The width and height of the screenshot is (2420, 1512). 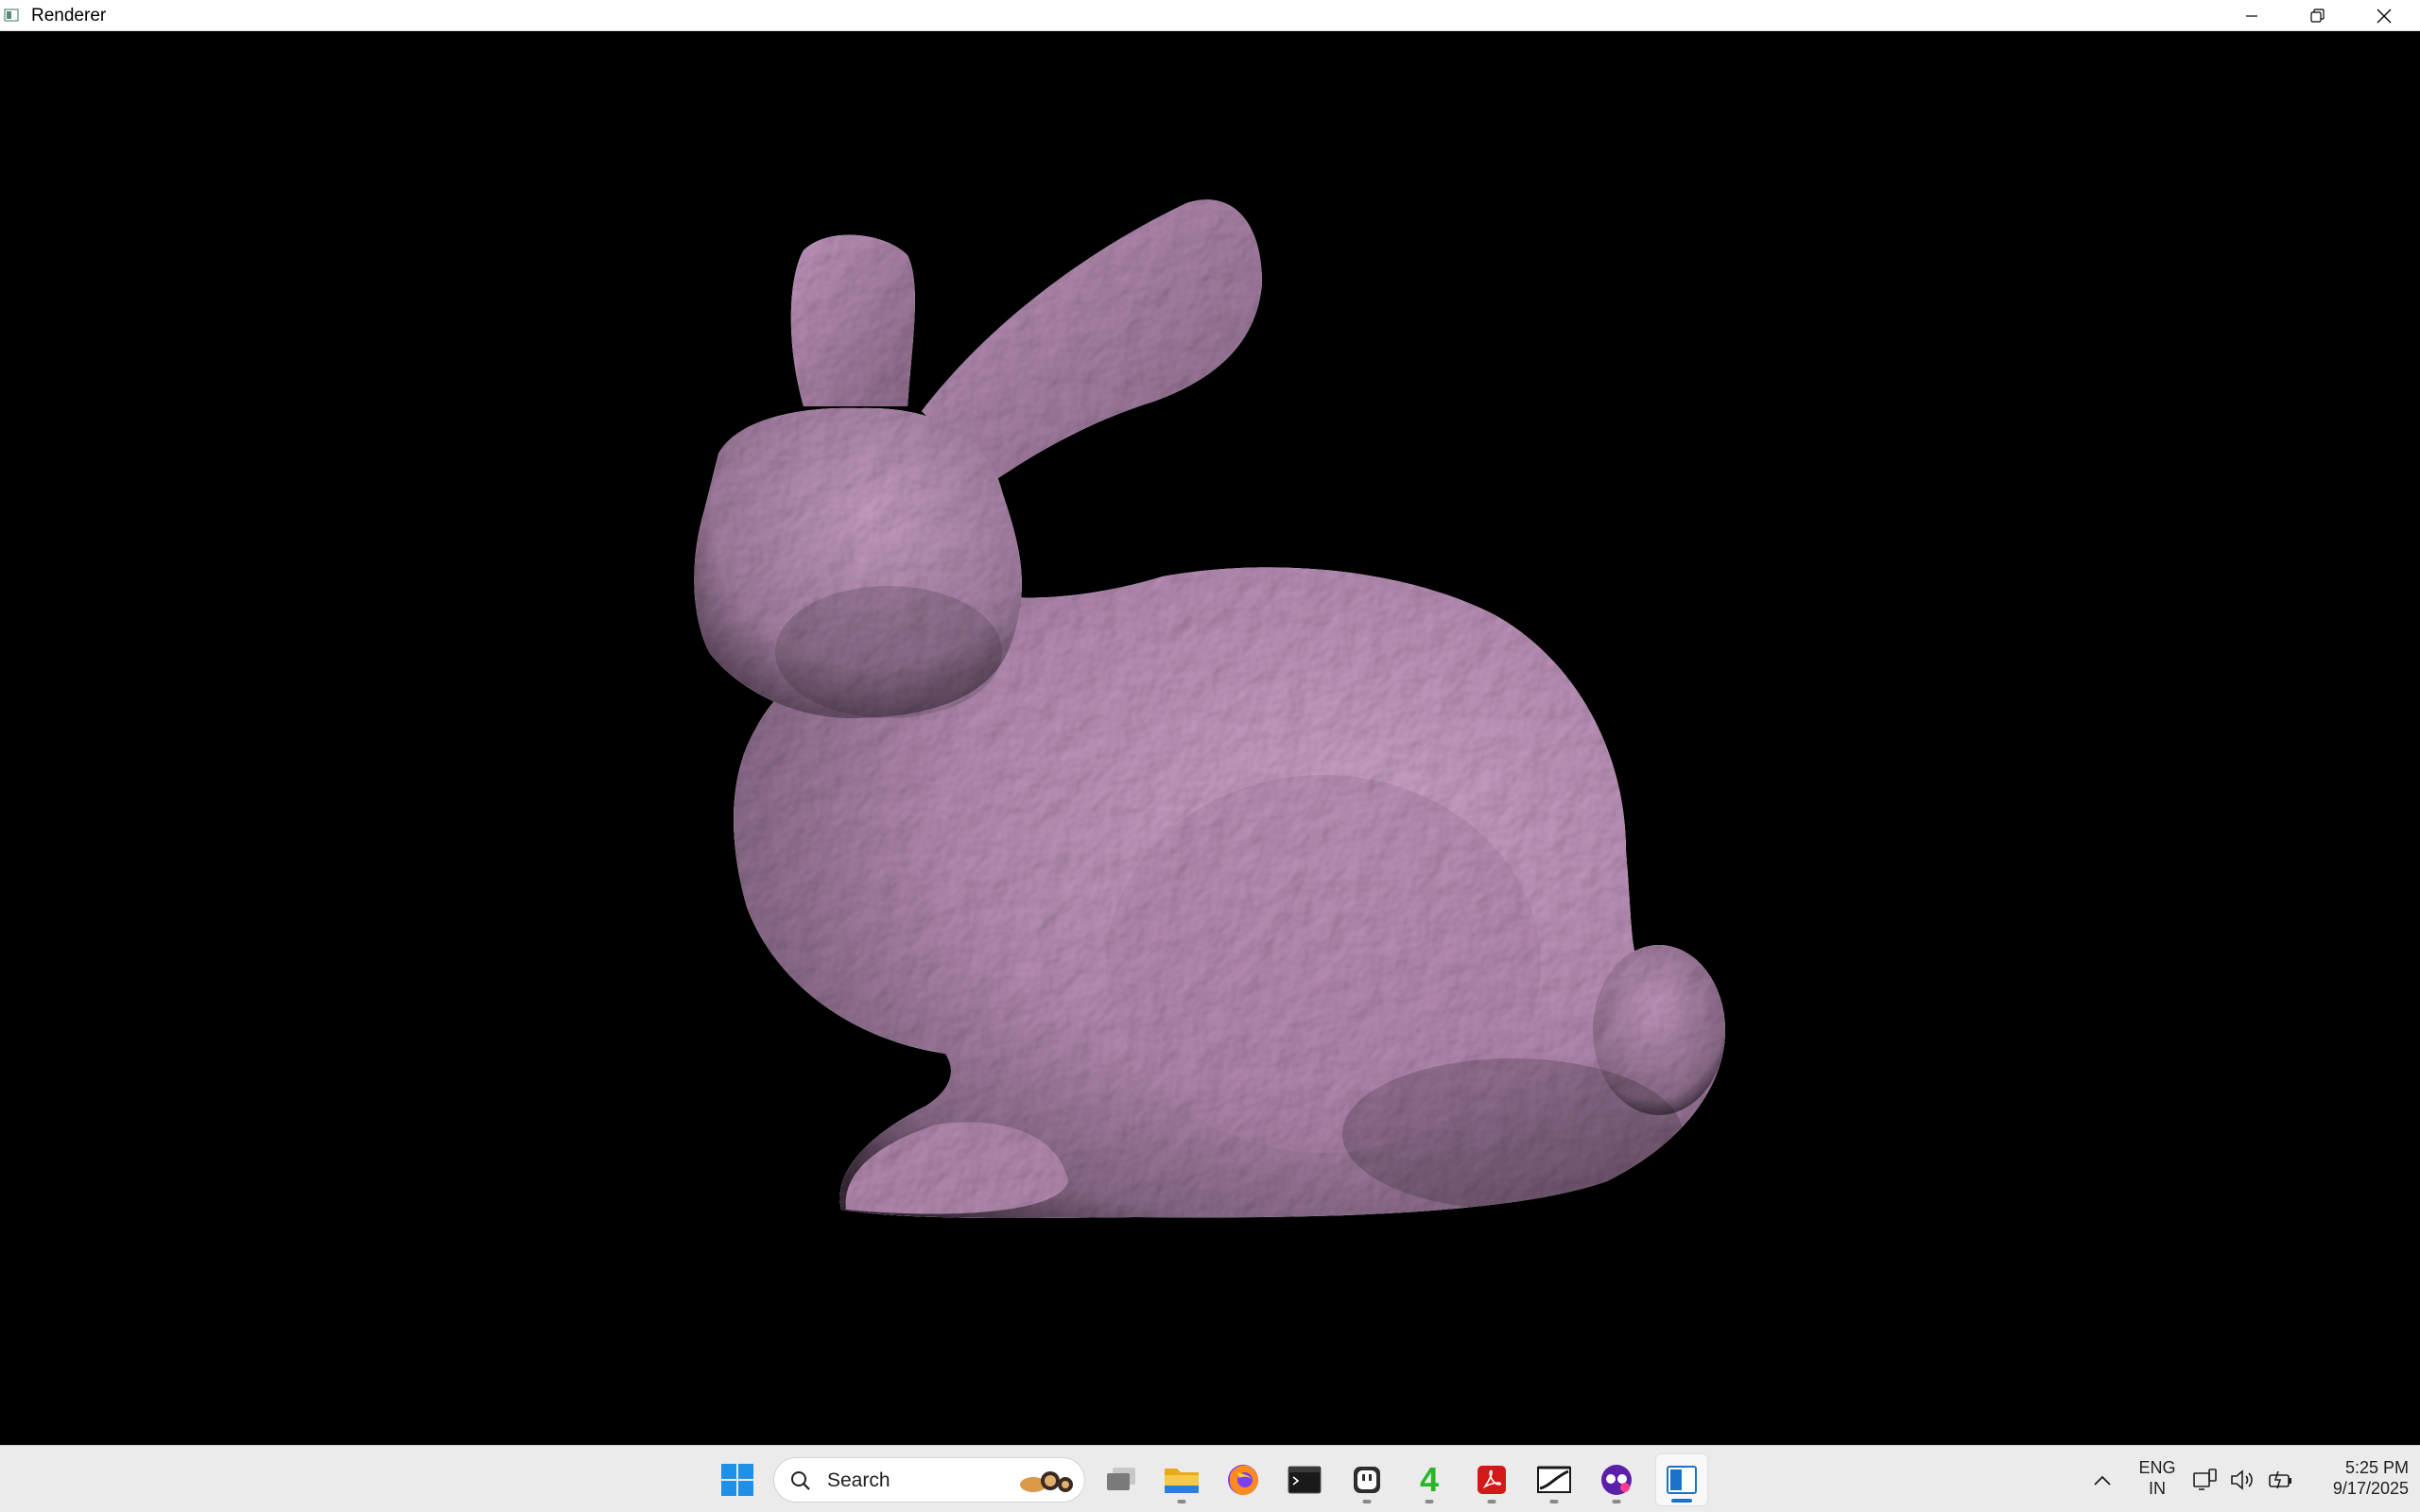 I want to click on volume-icon, so click(x=2242, y=1479).